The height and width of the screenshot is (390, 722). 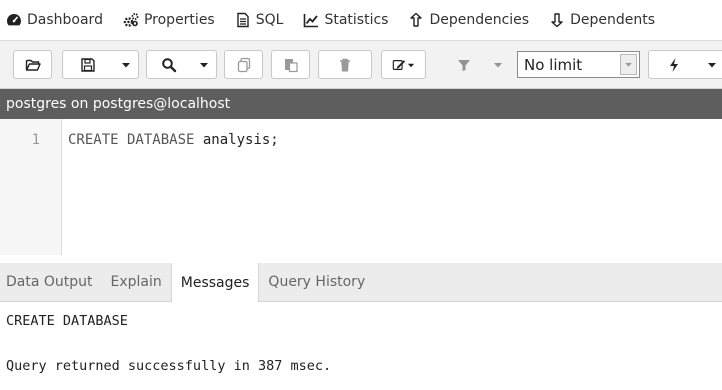 What do you see at coordinates (240, 140) in the screenshot?
I see `sql-identifier: analysis;` at bounding box center [240, 140].